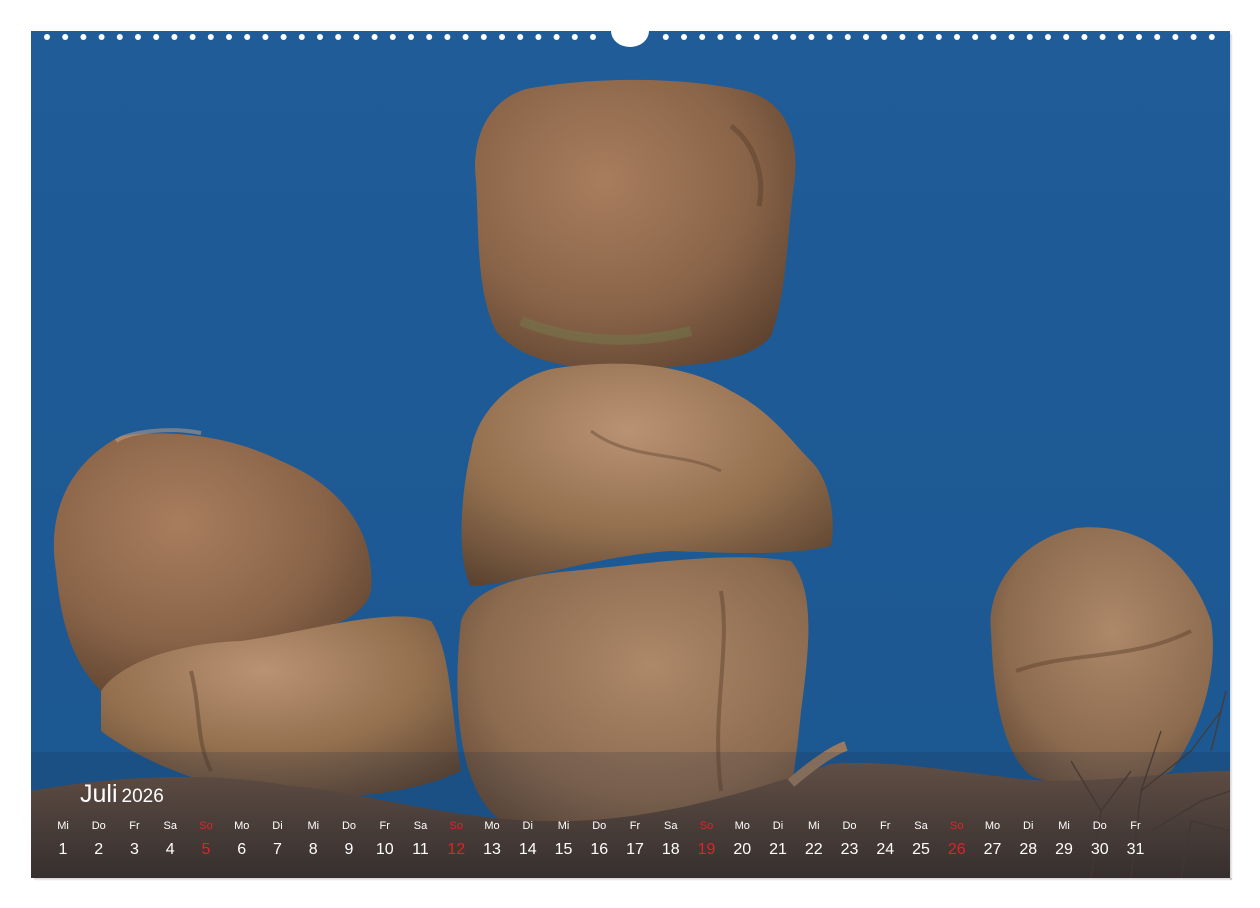 The image size is (1260, 908). Describe the element at coordinates (384, 849) in the screenshot. I see `day-number: 10` at that location.